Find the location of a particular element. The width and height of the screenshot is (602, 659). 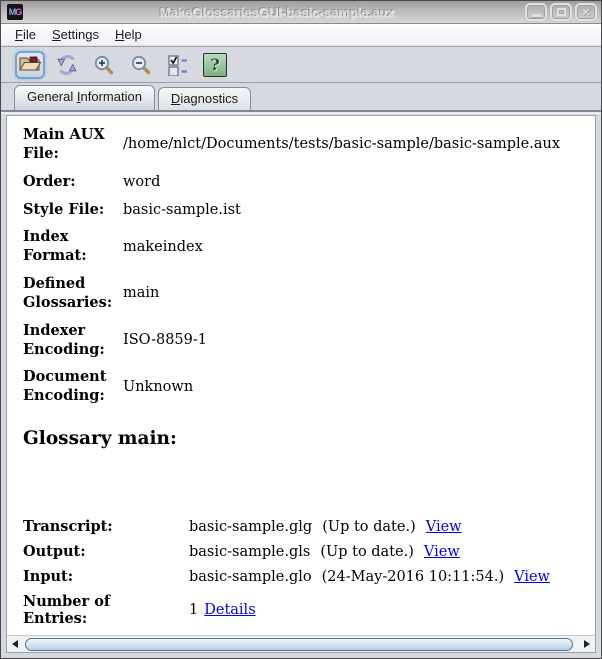

glossary-label: Number of Entries: is located at coordinates (67, 610).